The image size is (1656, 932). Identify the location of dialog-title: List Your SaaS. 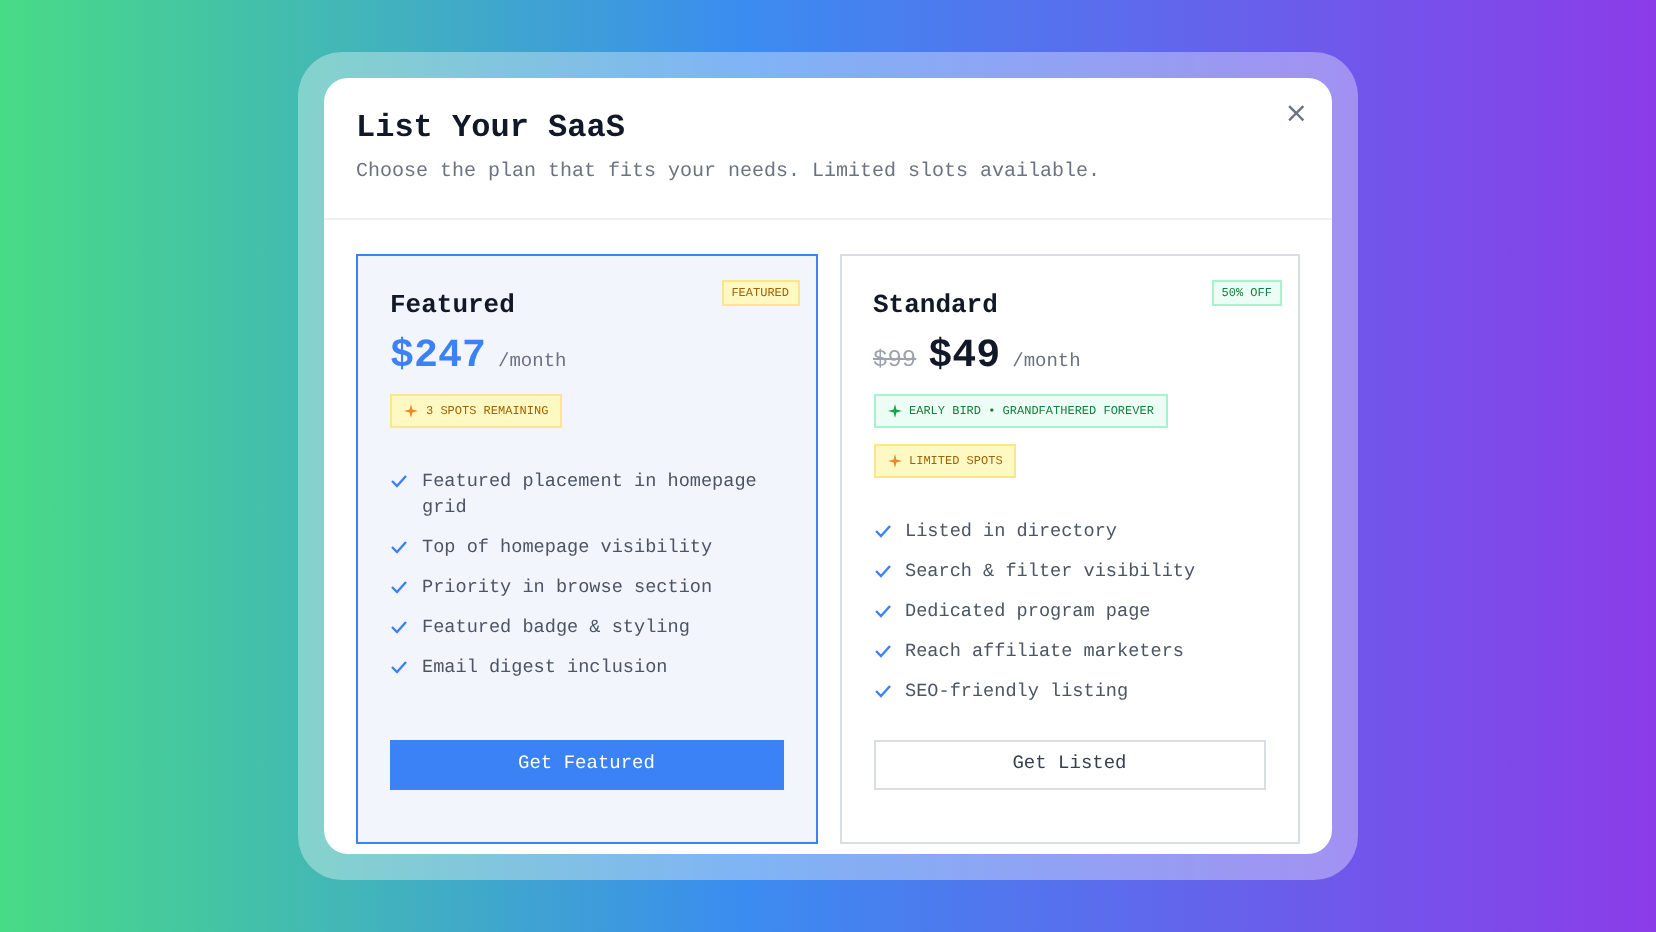
(490, 128).